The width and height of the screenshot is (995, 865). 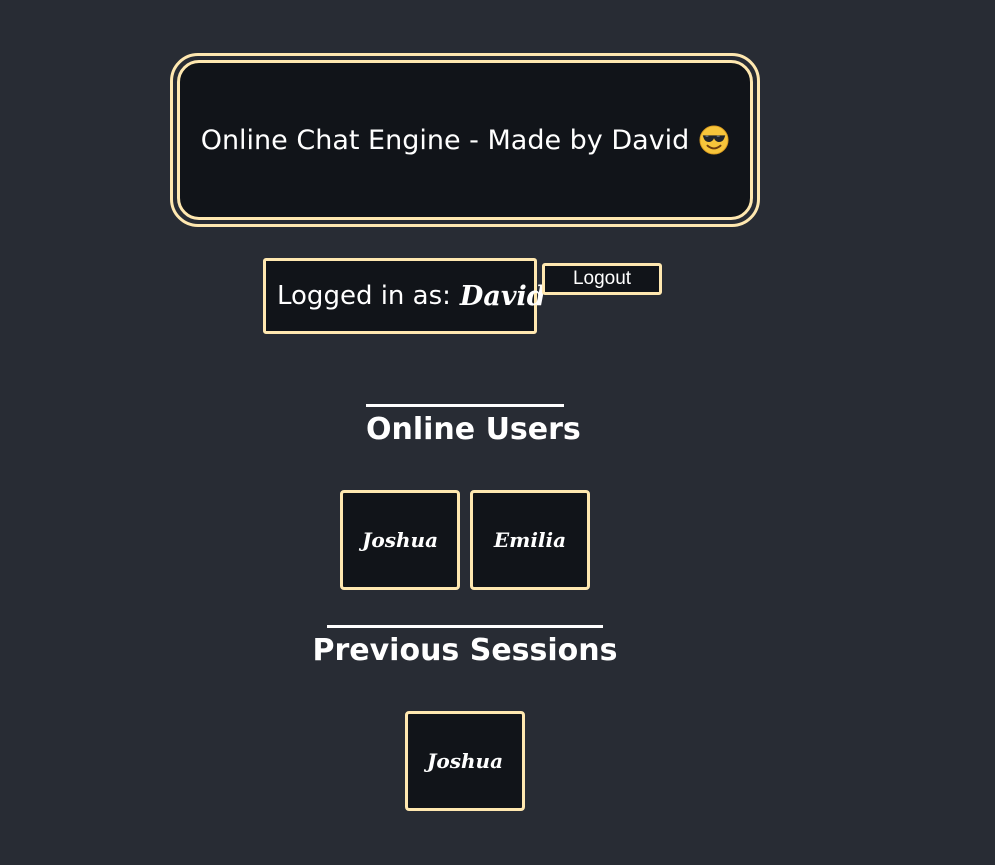 I want to click on app-title: Online Chat Engine - Made by David, so click(x=445, y=140).